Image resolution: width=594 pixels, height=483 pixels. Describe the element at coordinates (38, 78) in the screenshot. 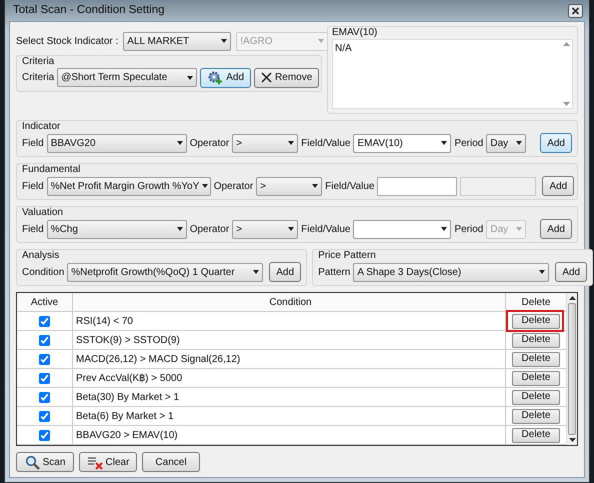

I see `field-label: Criteria` at that location.